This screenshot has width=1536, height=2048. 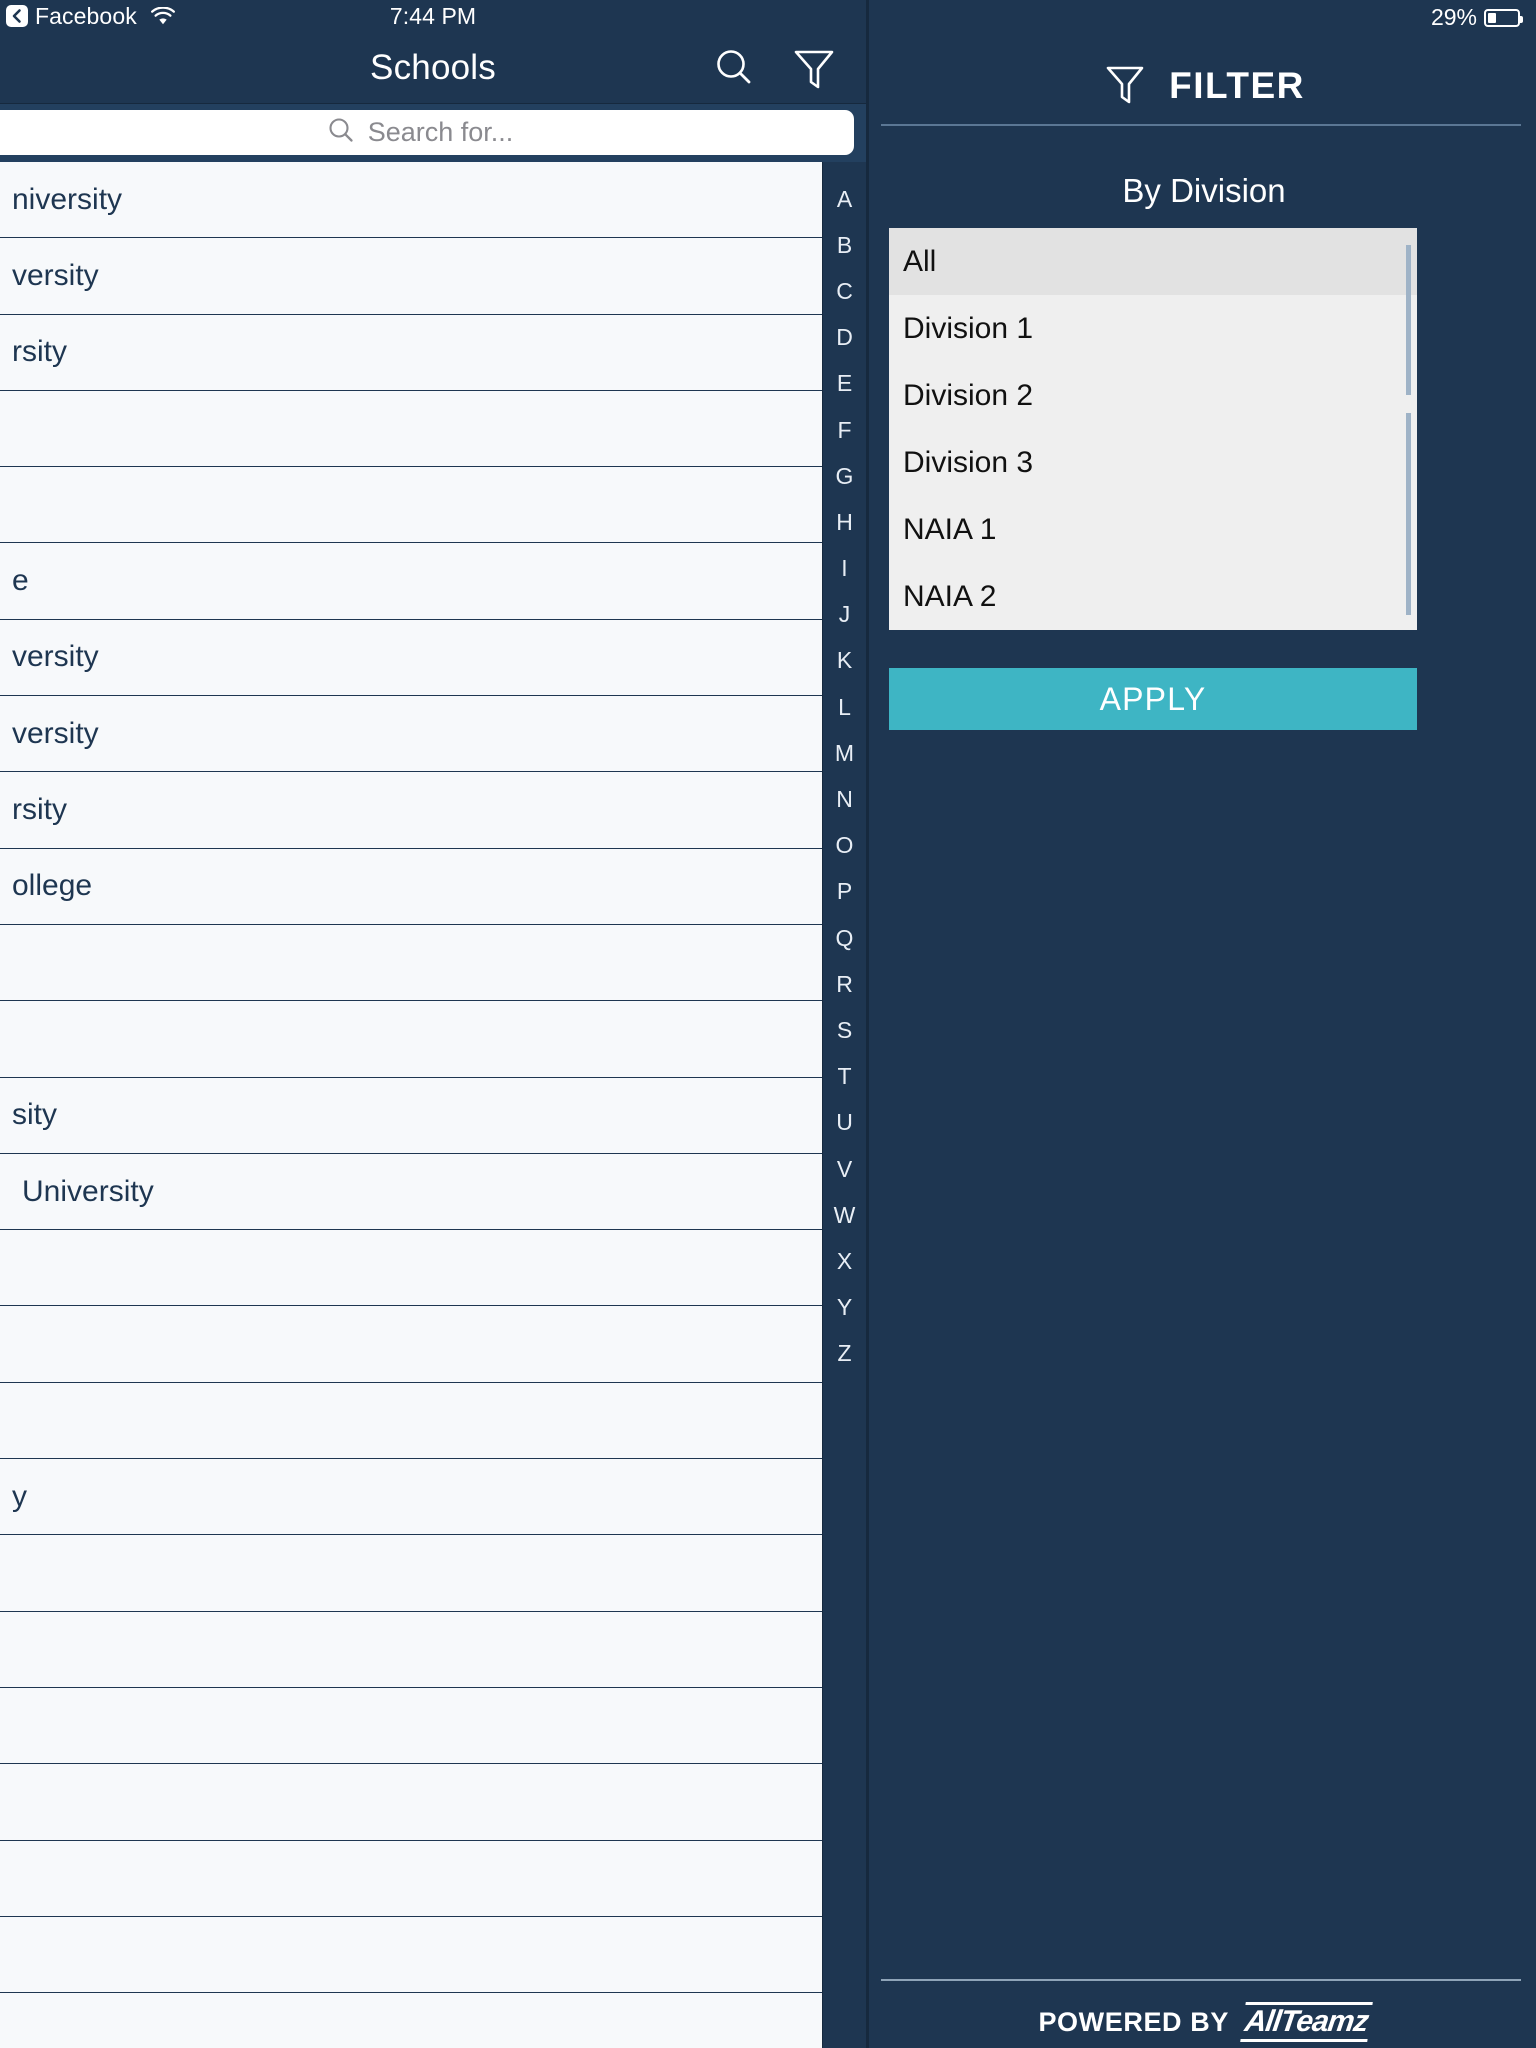 I want to click on school-list-item: e, so click(x=411, y=581).